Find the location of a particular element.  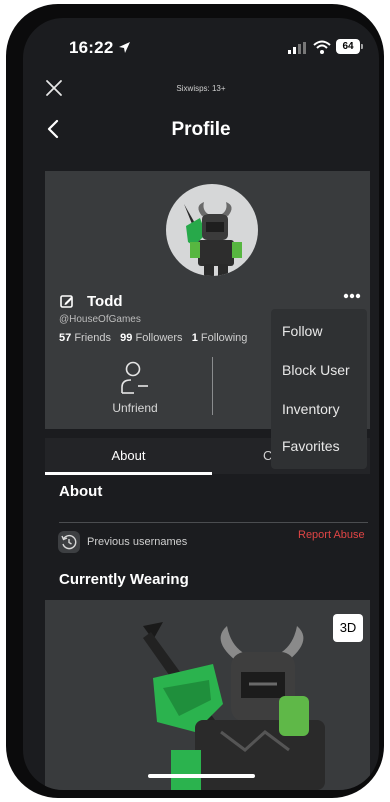

about-divider is located at coordinates (213, 522).